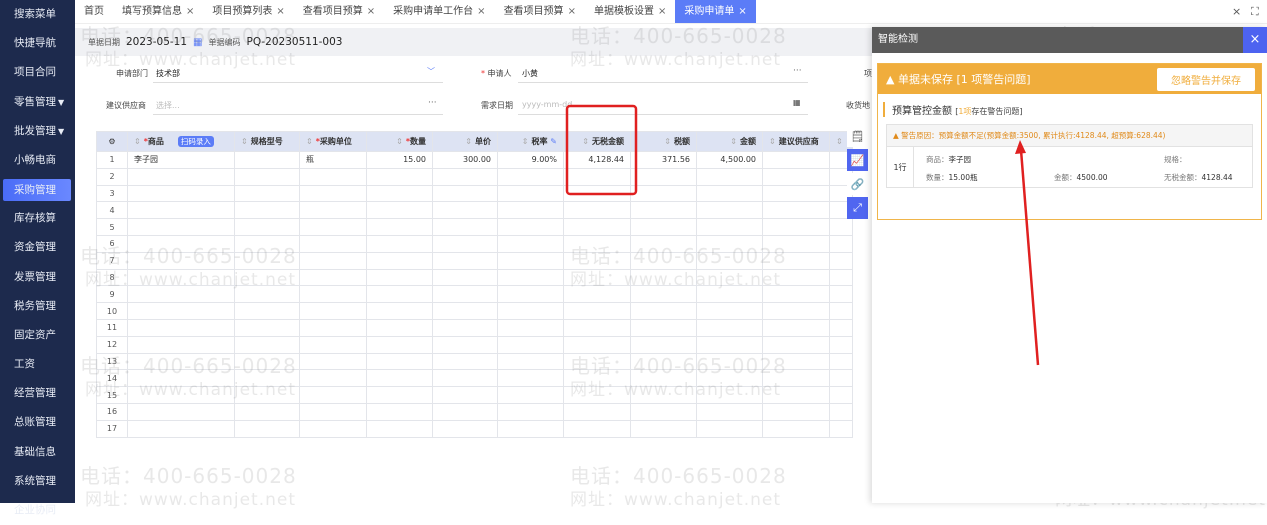 Image resolution: width=1267 pixels, height=525 pixels. What do you see at coordinates (37, 364) in the screenshot?
I see `sidebar-item: 工资` at bounding box center [37, 364].